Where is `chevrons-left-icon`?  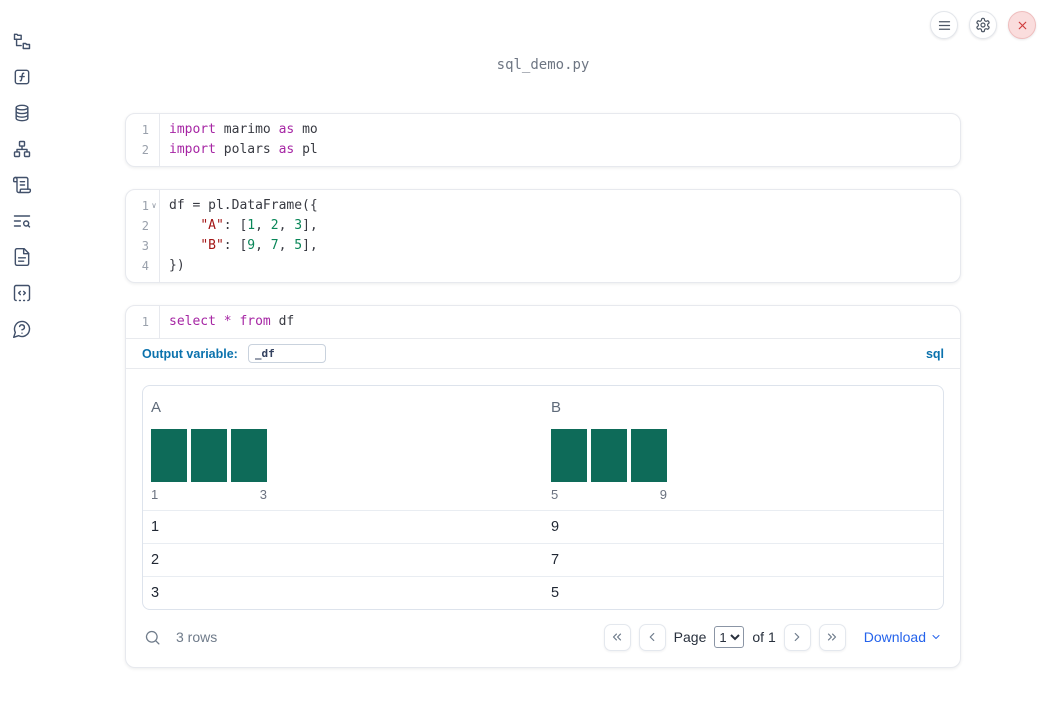
chevrons-left-icon is located at coordinates (617, 637).